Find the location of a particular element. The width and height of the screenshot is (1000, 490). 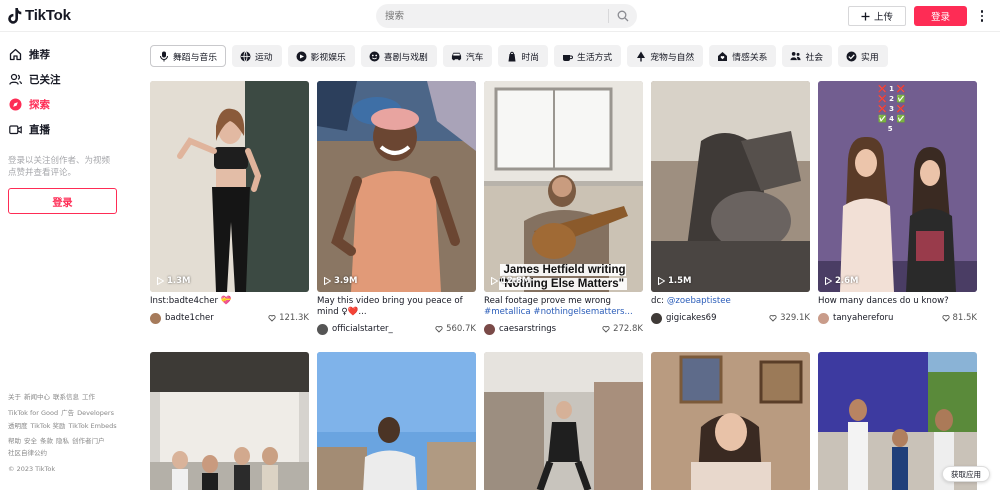

copyright-text: © 2023 TikTok is located at coordinates (32, 469).